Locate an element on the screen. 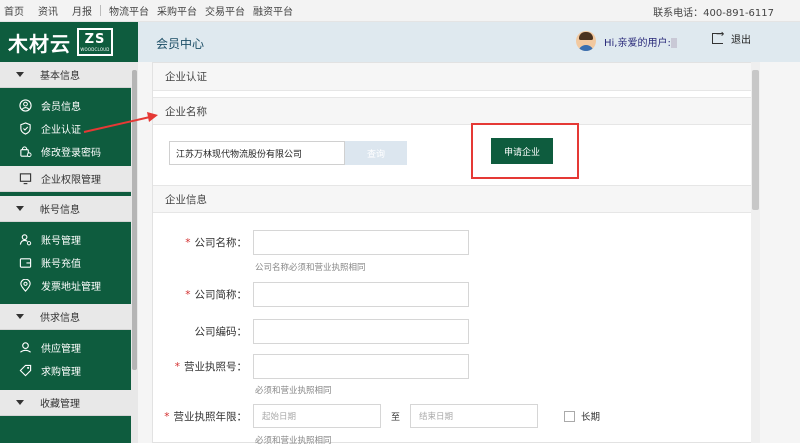 The width and height of the screenshot is (800, 446). company-name-hint: 公司名称必须和营业执照相同 is located at coordinates (310, 268).